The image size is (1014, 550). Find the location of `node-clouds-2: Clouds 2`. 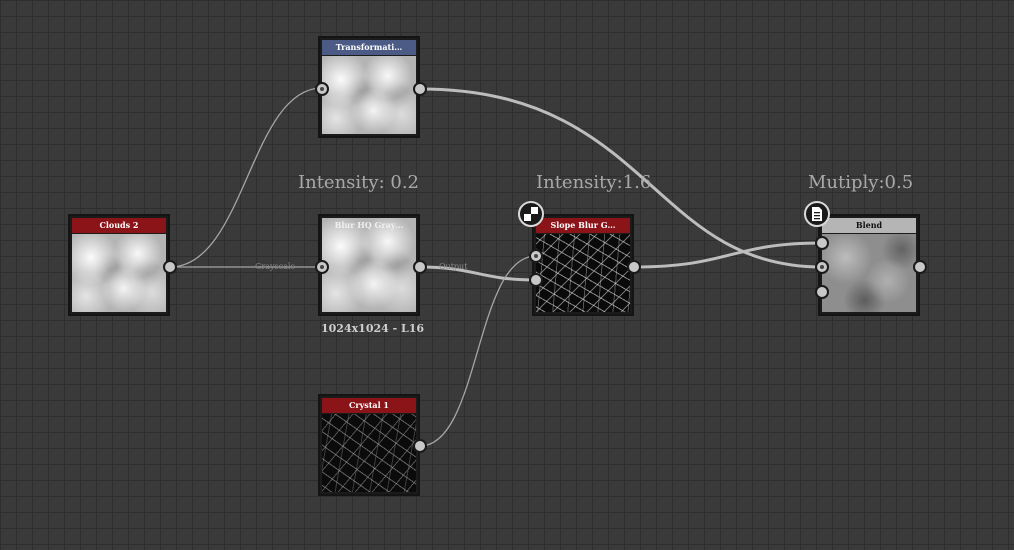

node-clouds-2: Clouds 2 is located at coordinates (119, 265).